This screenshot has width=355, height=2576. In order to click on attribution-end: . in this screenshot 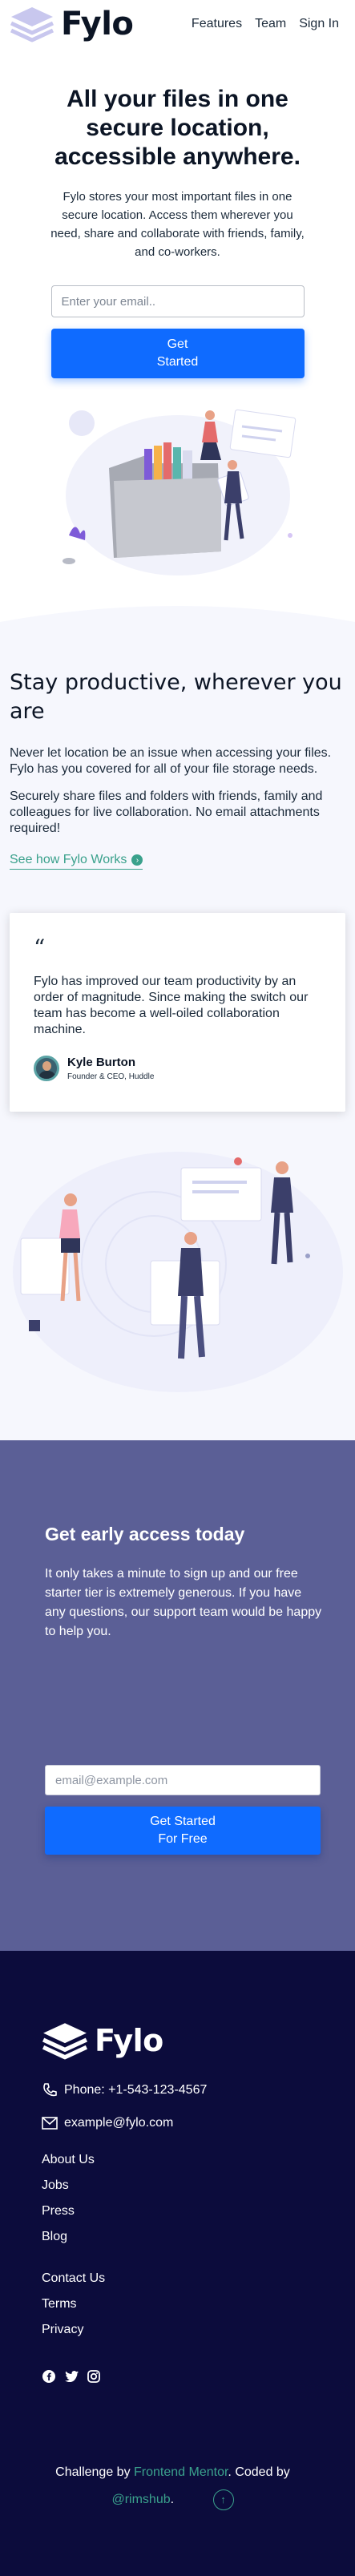, I will do `click(172, 2500)`.